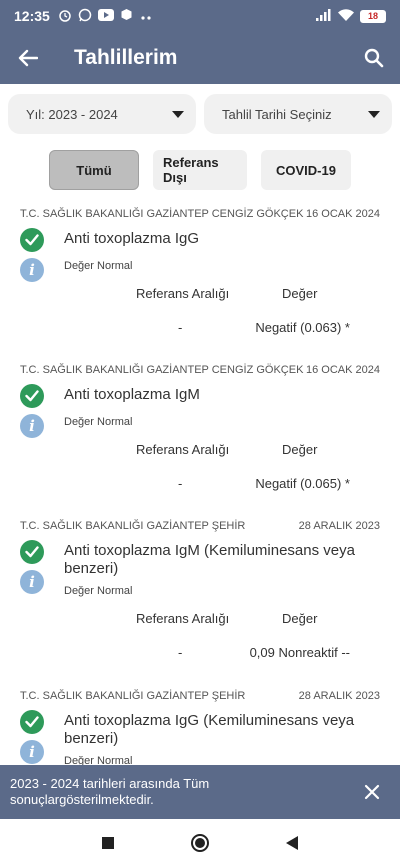 This screenshot has width=400, height=866. Describe the element at coordinates (324, 16) in the screenshot. I see `signal-icon` at that location.